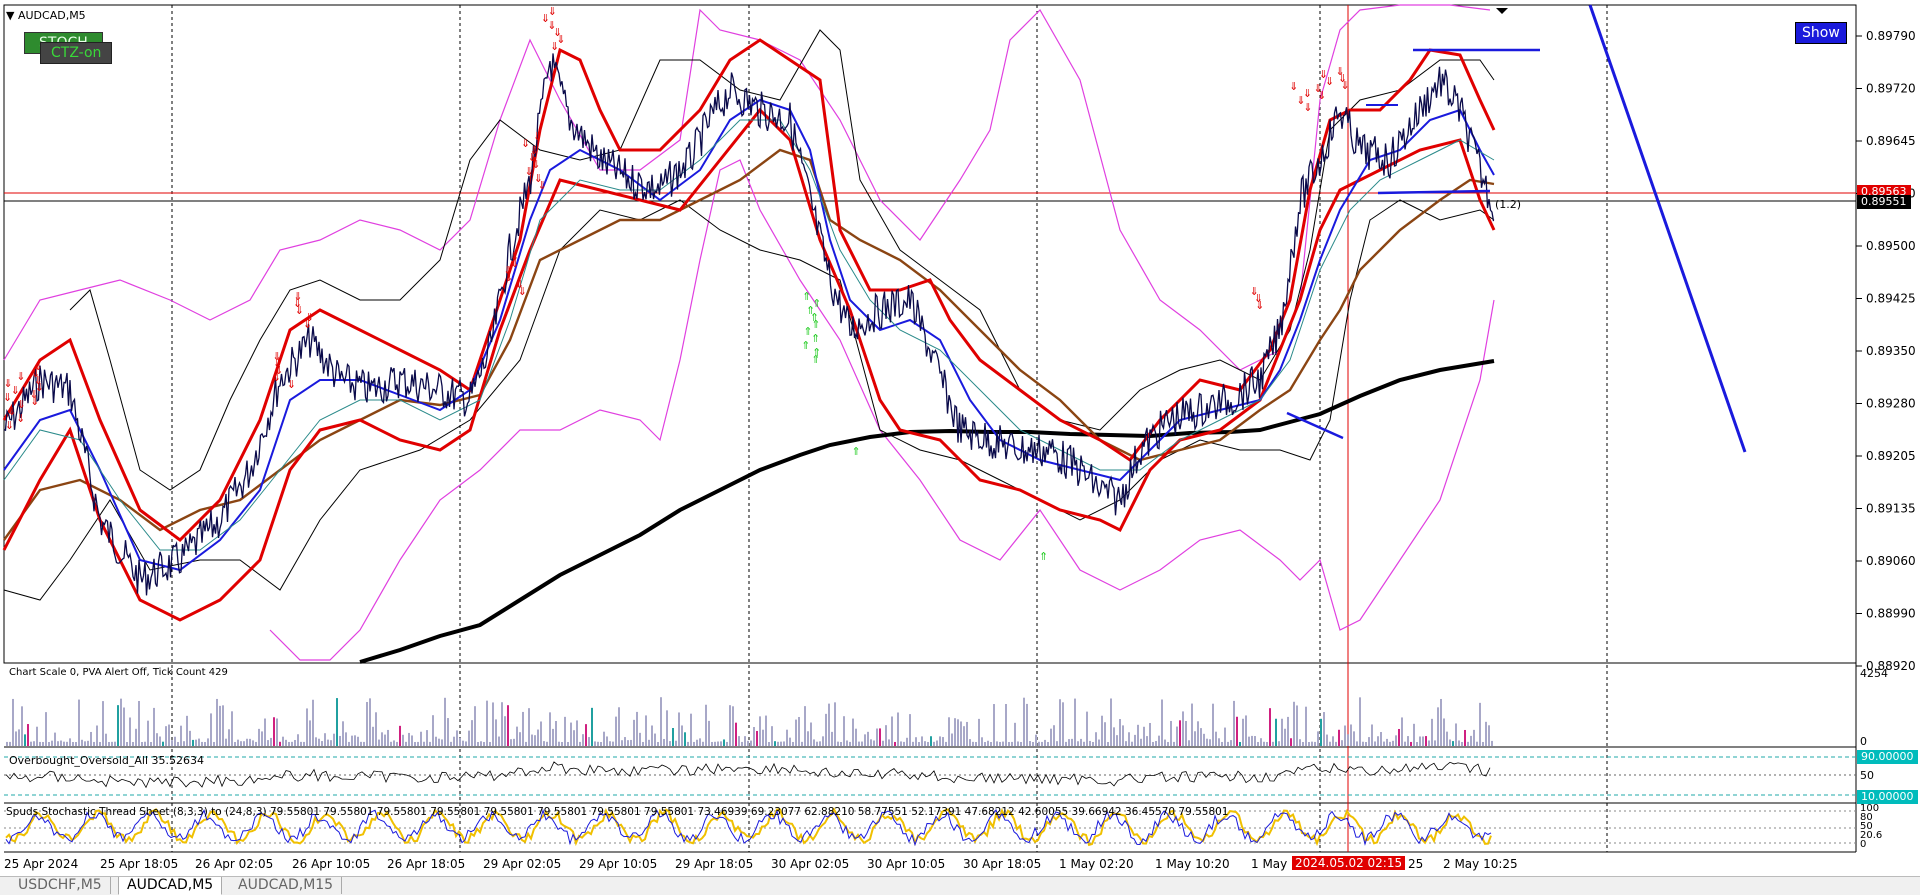 The image size is (1920, 895). I want to click on tab-usdchf-m5: USDCHF,M5, so click(60, 885).